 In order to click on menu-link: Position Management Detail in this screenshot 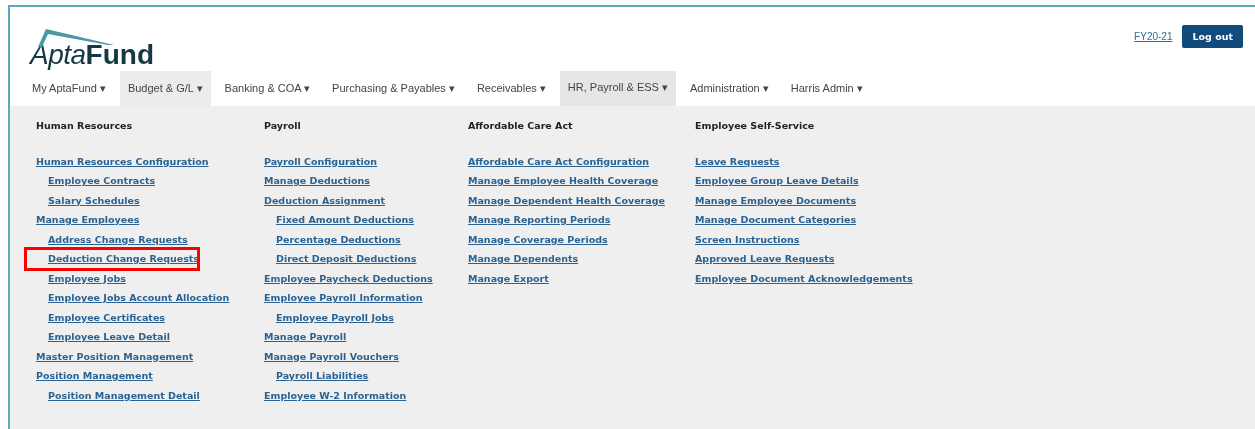, I will do `click(150, 395)`.